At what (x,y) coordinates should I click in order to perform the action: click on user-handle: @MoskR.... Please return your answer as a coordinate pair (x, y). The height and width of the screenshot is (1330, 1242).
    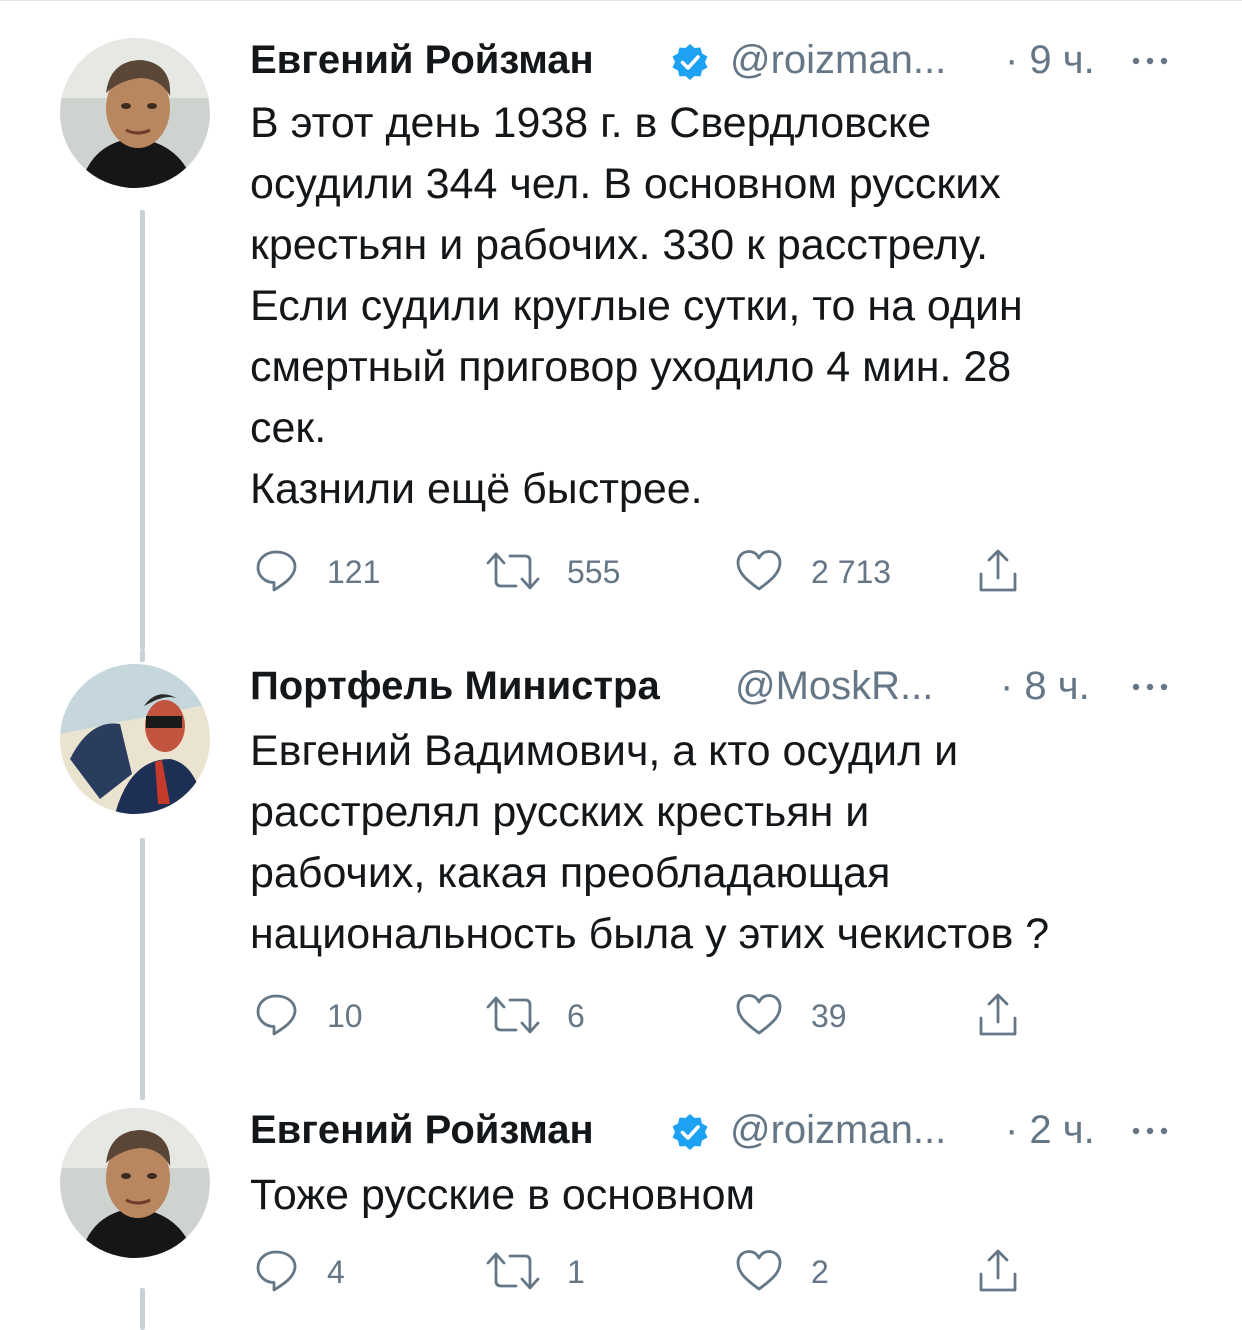
    Looking at the image, I should click on (834, 686).